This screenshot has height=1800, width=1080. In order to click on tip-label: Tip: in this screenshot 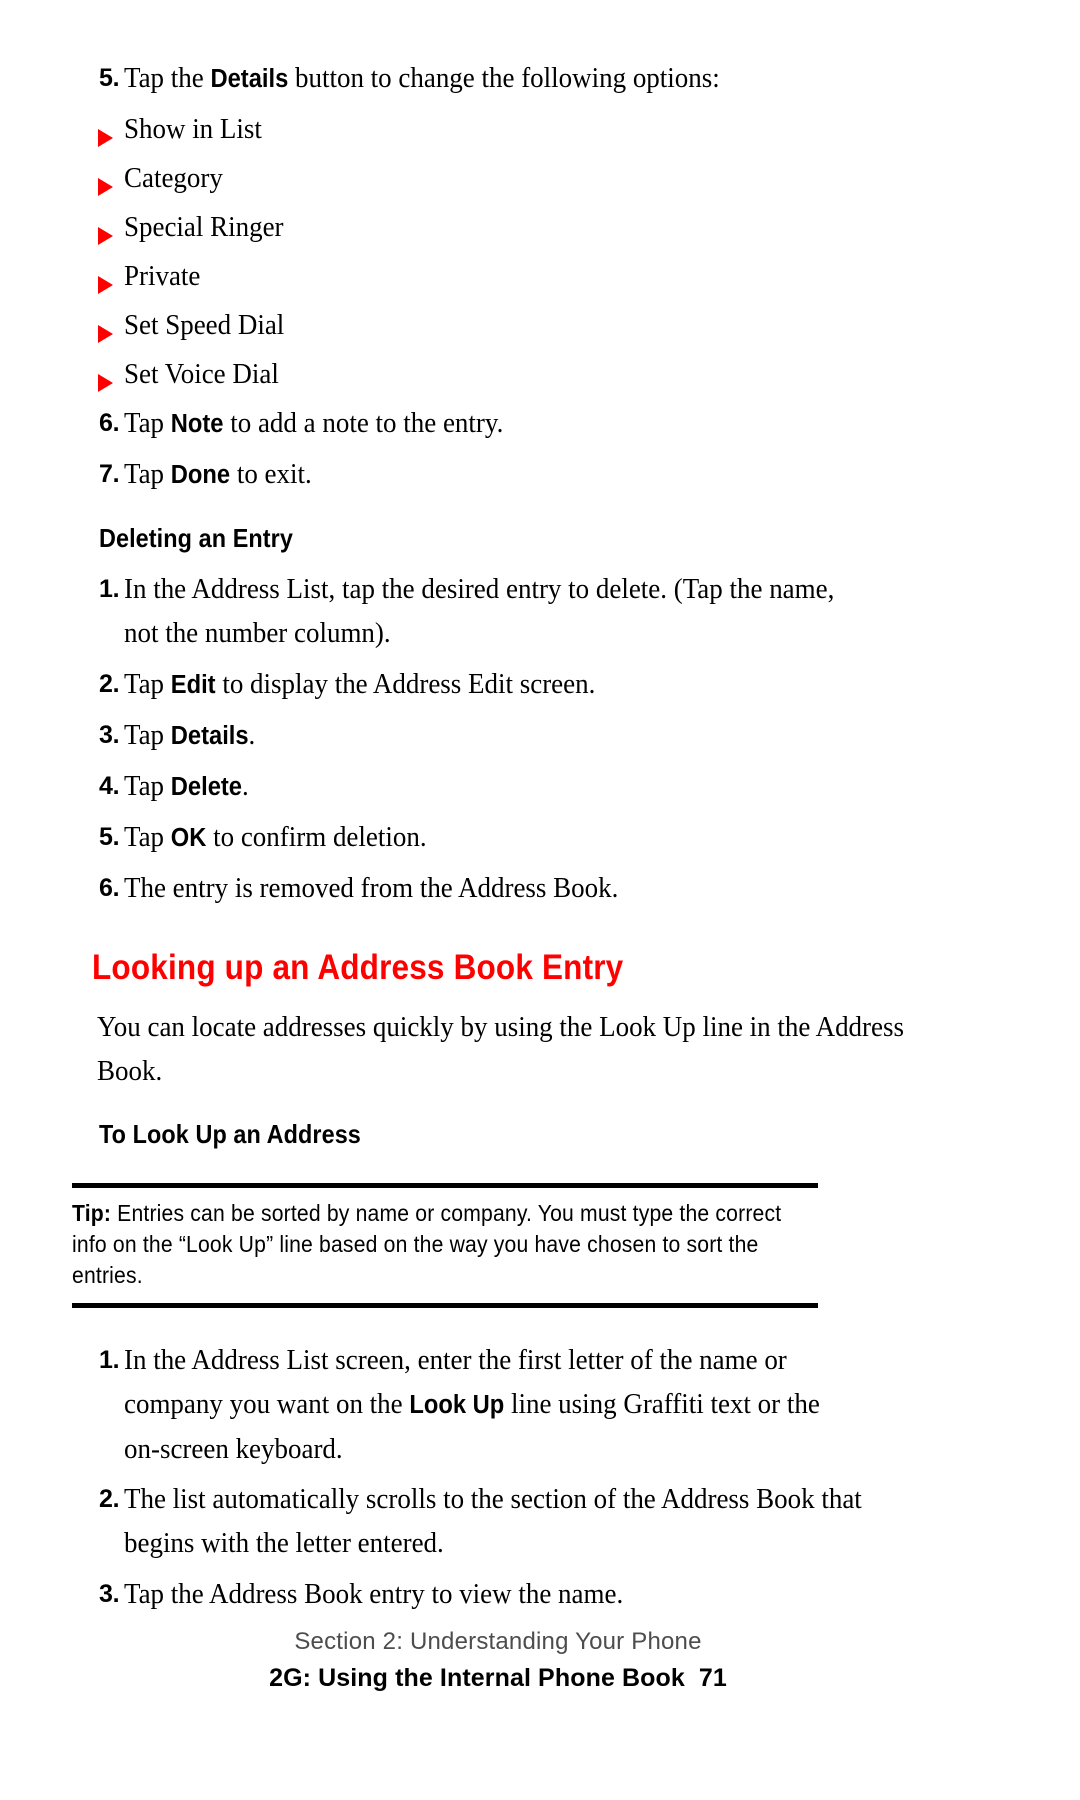, I will do `click(92, 1213)`.